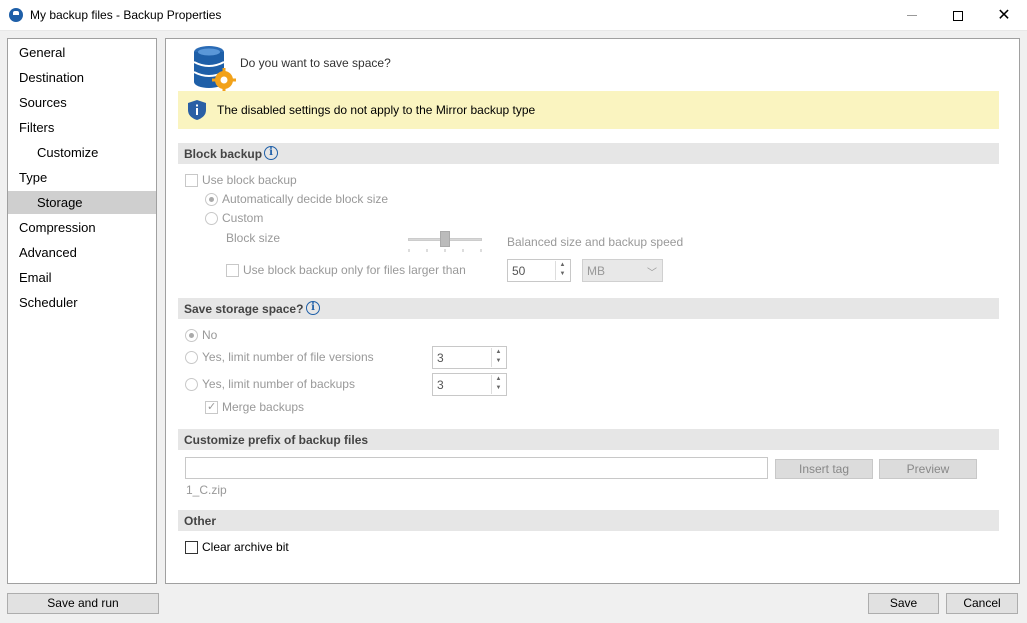 This screenshot has height=623, width=1027. What do you see at coordinates (201, 335) in the screenshot?
I see `storage-no-radio: No` at bounding box center [201, 335].